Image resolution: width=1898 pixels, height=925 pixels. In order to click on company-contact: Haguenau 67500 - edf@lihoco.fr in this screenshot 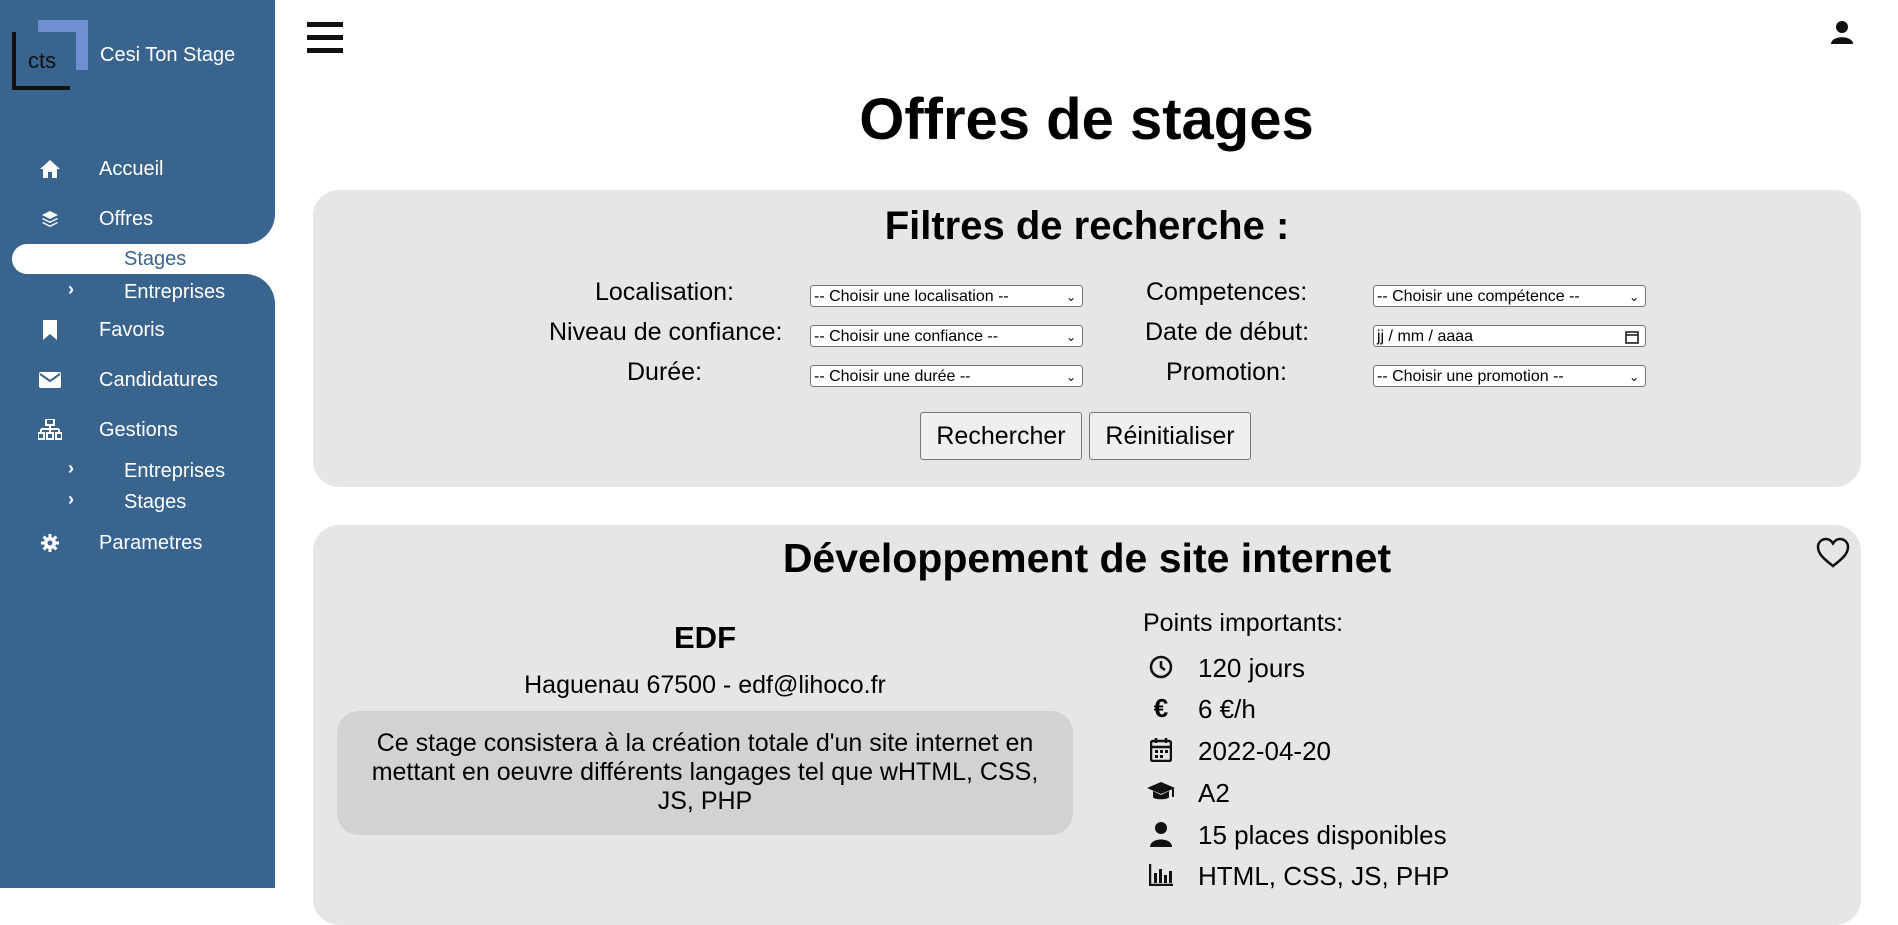, I will do `click(705, 685)`.